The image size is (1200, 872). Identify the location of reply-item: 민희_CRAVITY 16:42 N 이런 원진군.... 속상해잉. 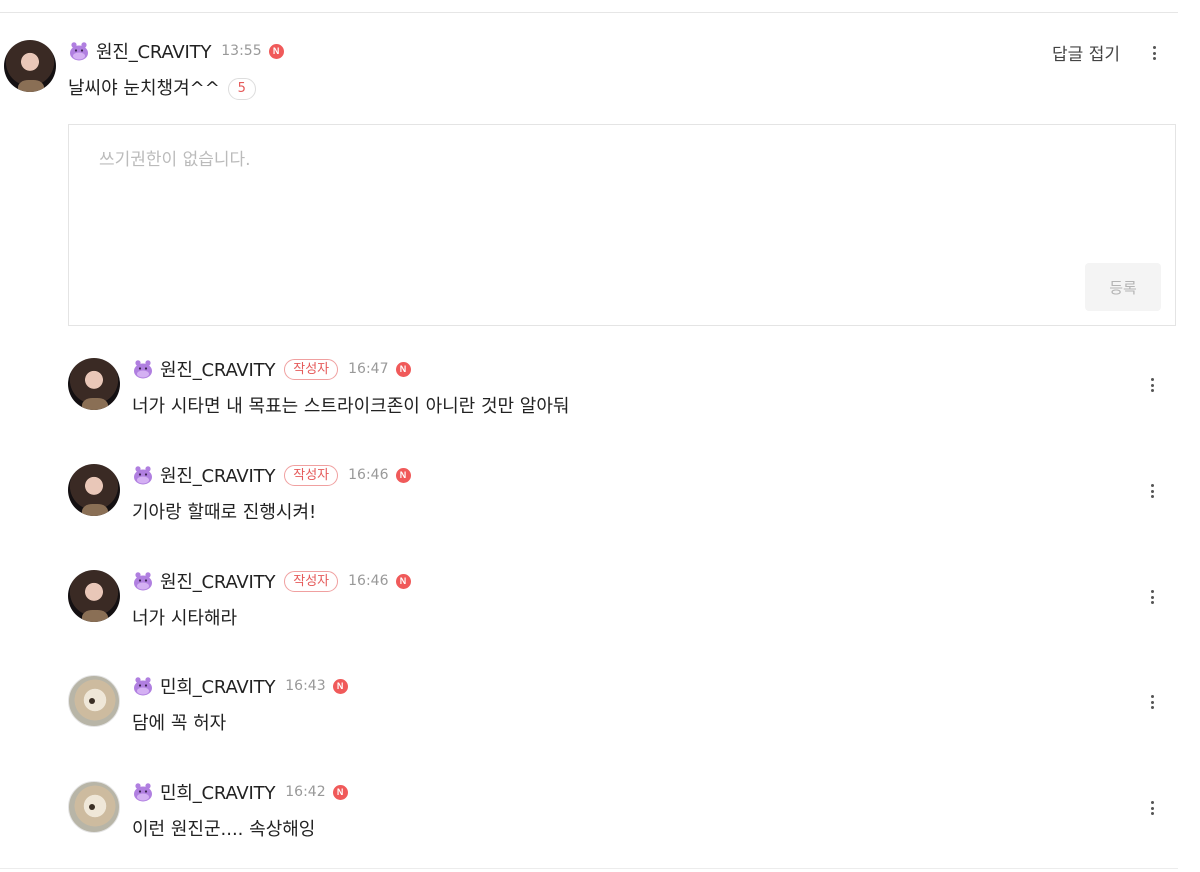
(621, 819).